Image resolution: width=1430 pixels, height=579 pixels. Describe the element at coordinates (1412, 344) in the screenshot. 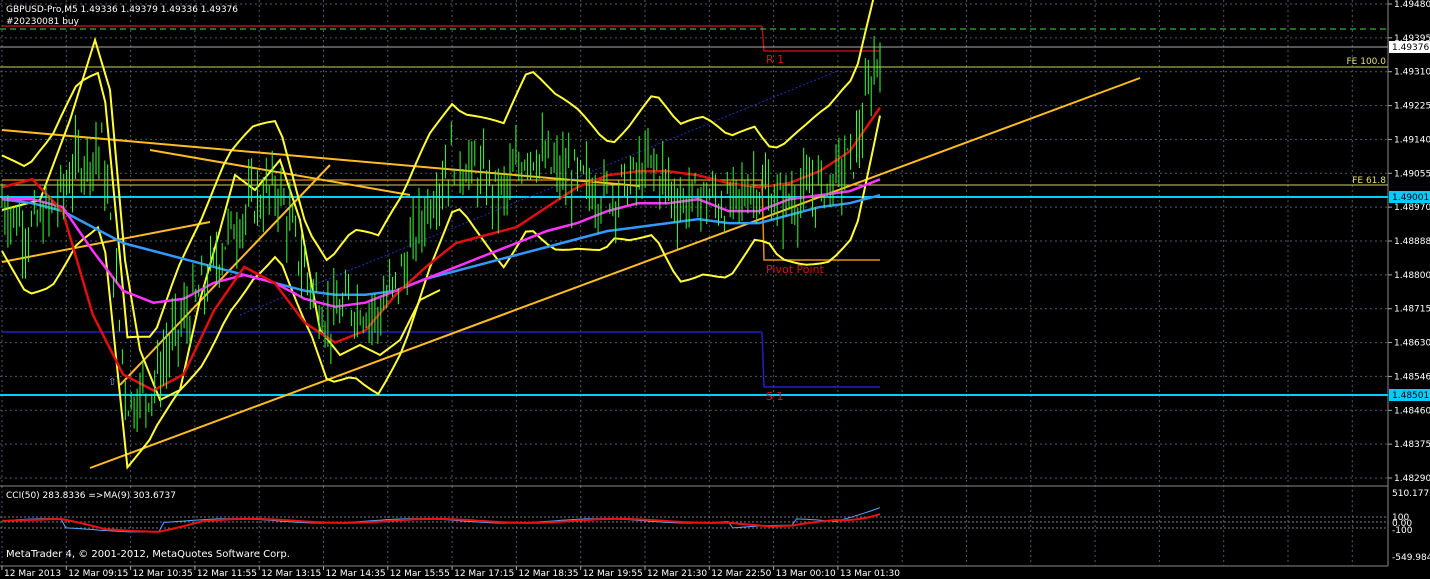

I see `price-tick-label: 1.48630` at that location.